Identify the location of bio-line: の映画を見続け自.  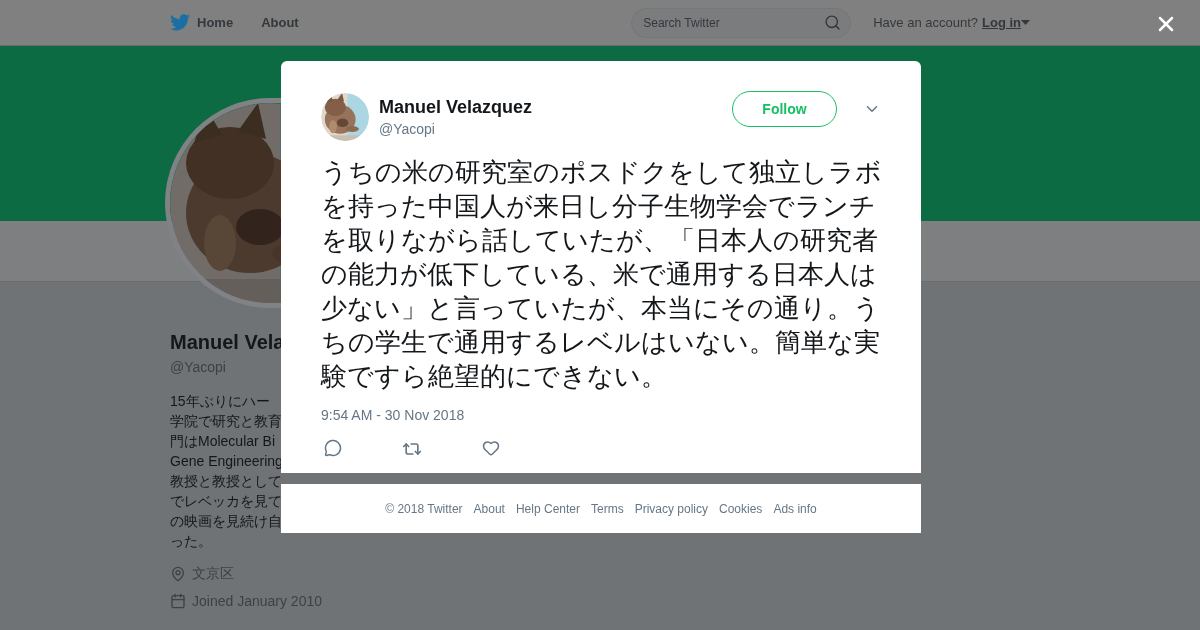
(226, 521).